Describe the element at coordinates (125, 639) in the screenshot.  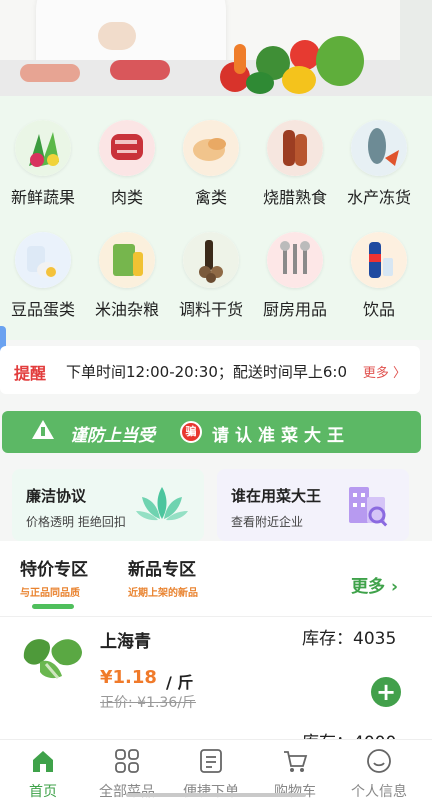
I see `product-name: 上海青` at that location.